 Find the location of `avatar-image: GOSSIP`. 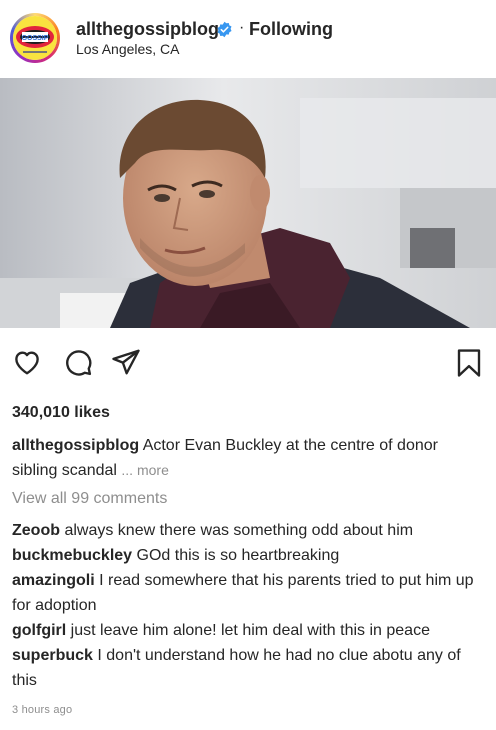

avatar-image: GOSSIP is located at coordinates (35, 38).